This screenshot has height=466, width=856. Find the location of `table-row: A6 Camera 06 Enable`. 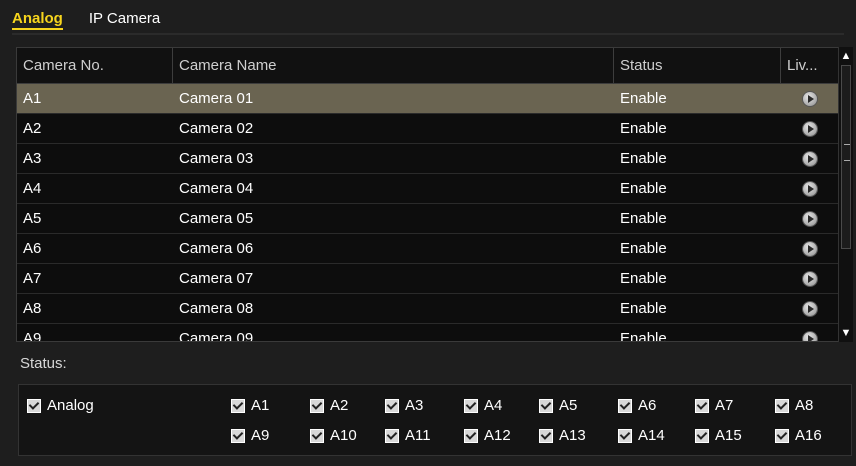

table-row: A6 Camera 06 Enable is located at coordinates (427, 249).